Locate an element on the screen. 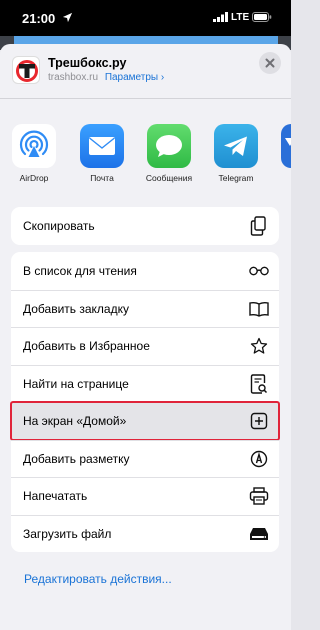  messages-icon is located at coordinates (169, 146).